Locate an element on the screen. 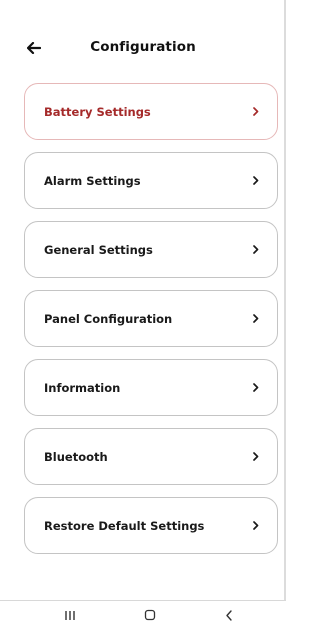 The width and height of the screenshot is (320, 629). menu-item-general-settings: General Settings is located at coordinates (151, 249).